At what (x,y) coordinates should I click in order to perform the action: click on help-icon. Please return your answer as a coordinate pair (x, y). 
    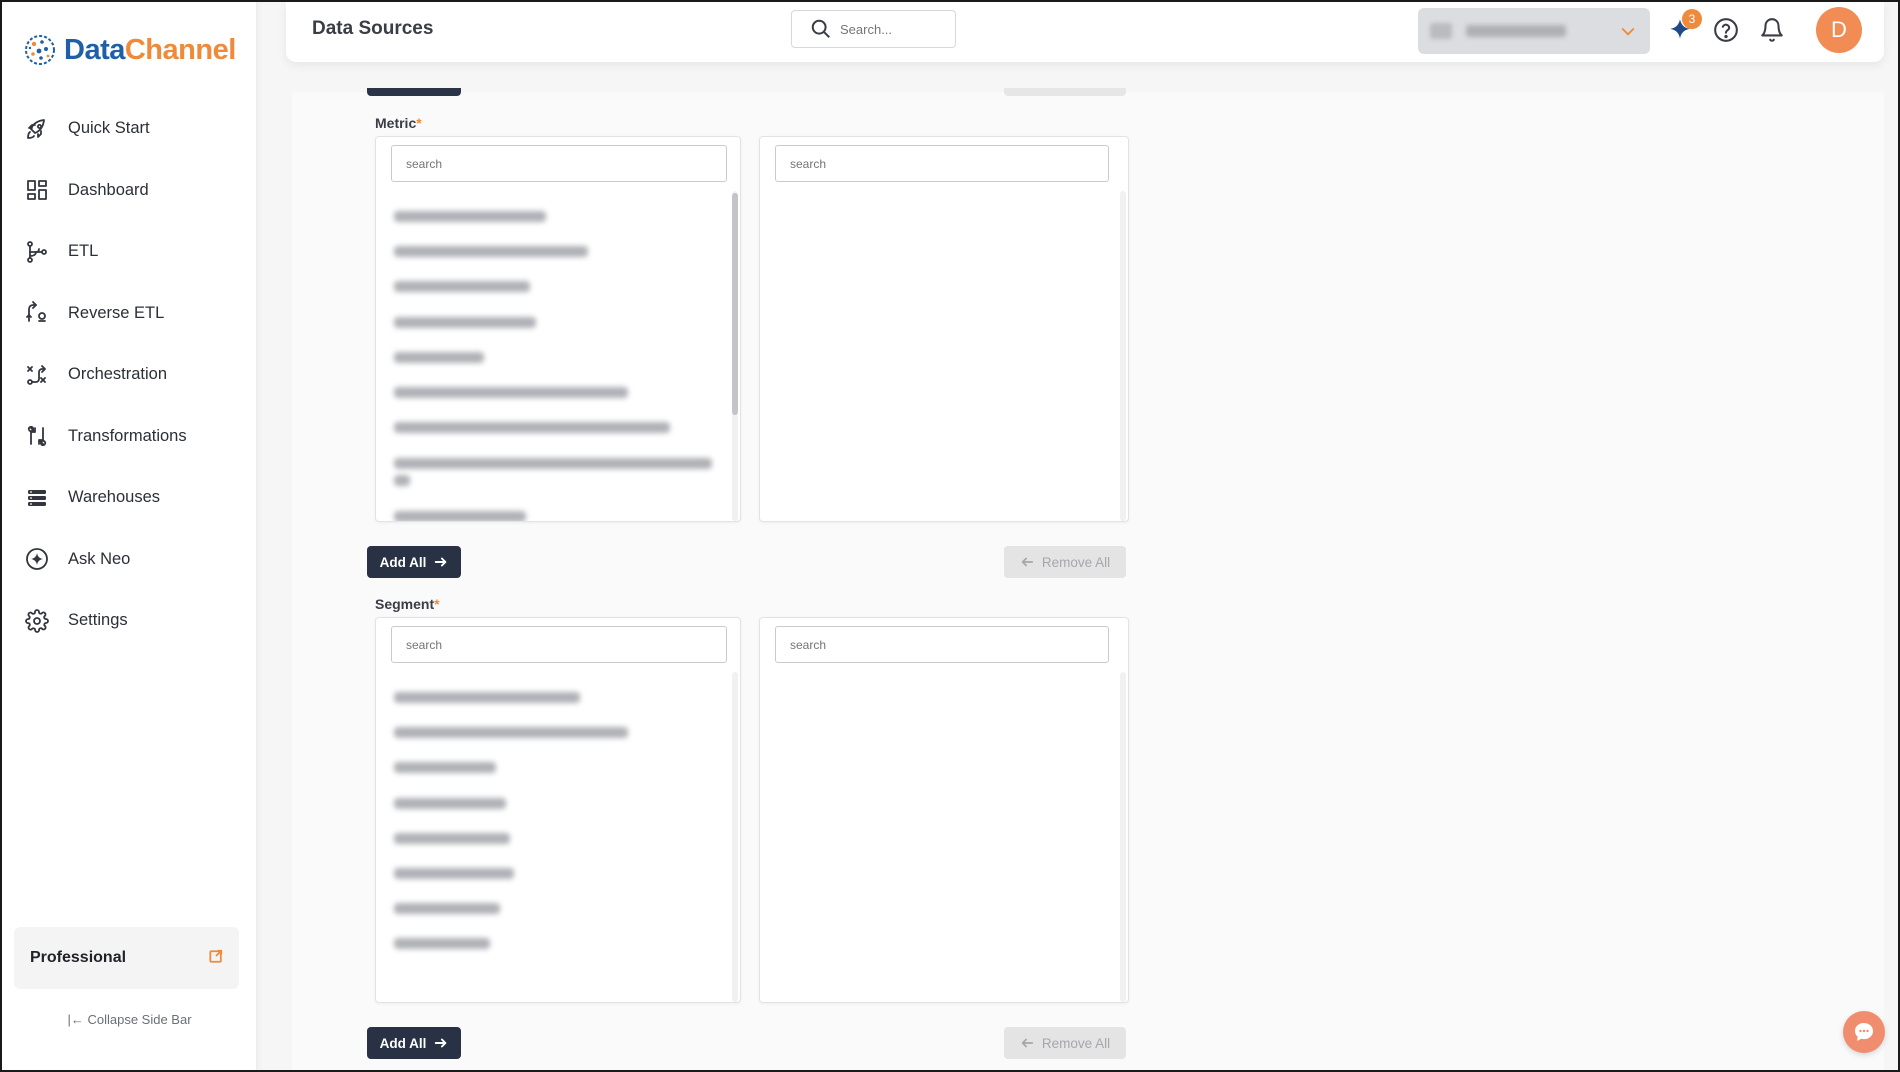
    Looking at the image, I should click on (1726, 30).